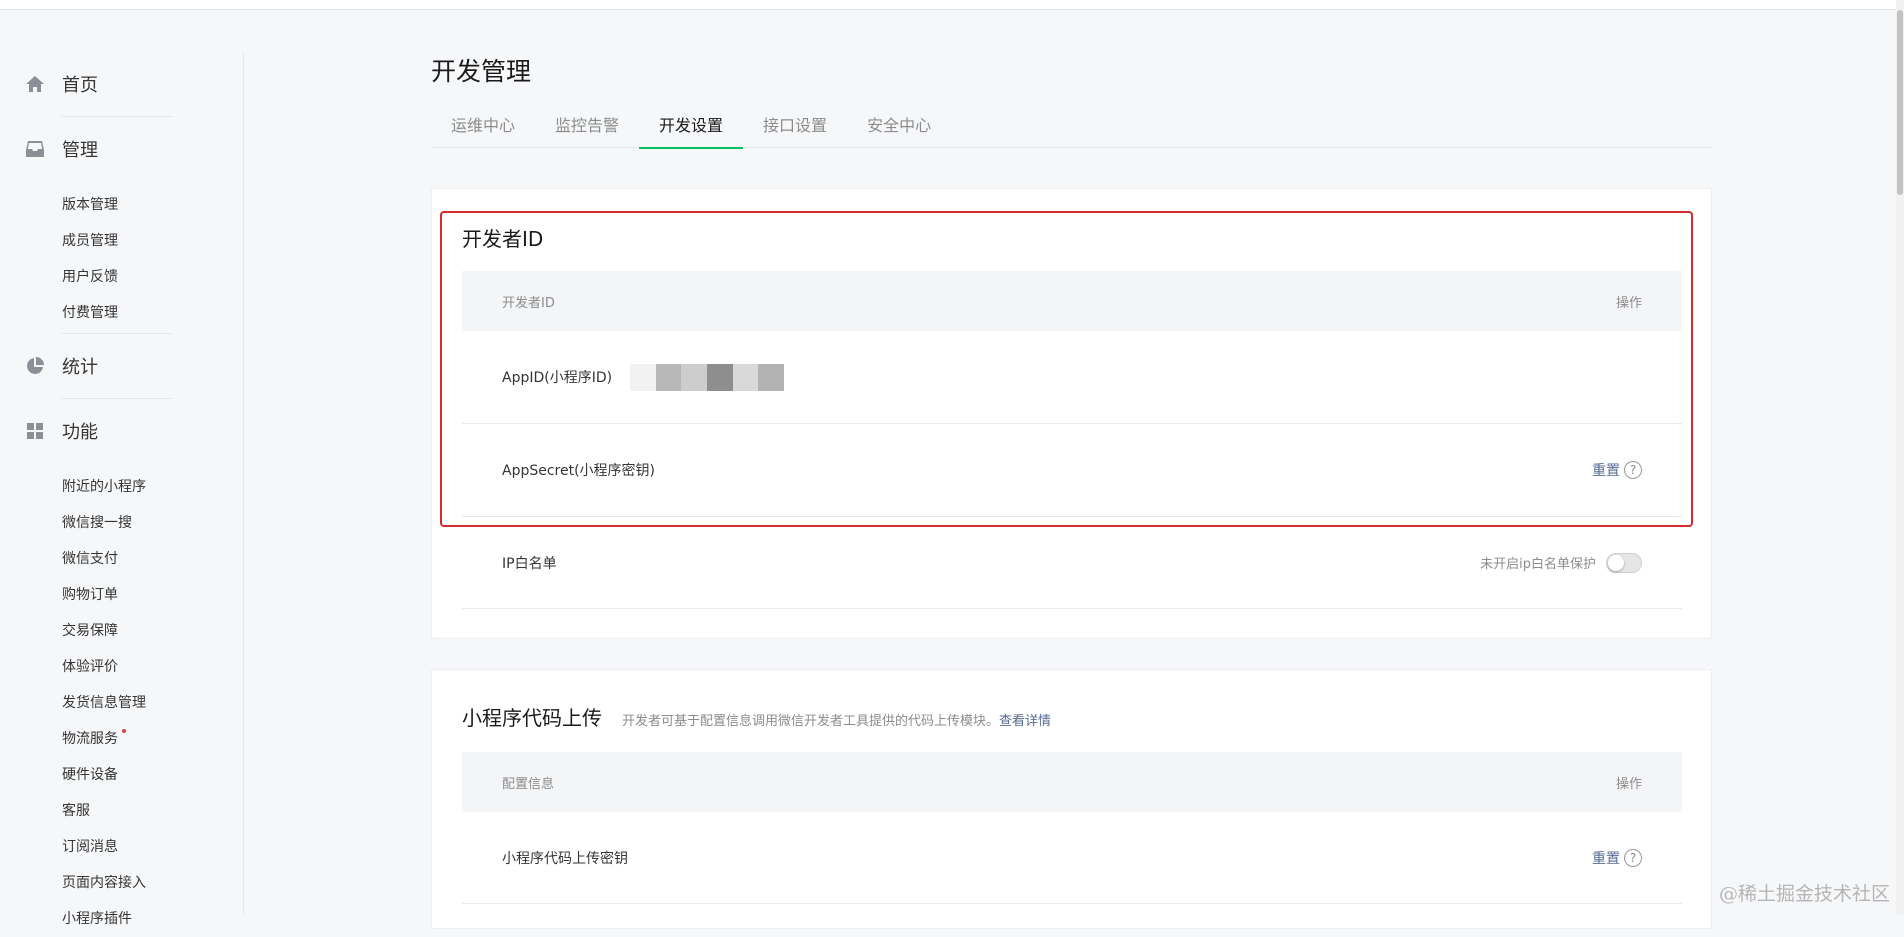  I want to click on nav-group-stats: 统计, so click(121, 366).